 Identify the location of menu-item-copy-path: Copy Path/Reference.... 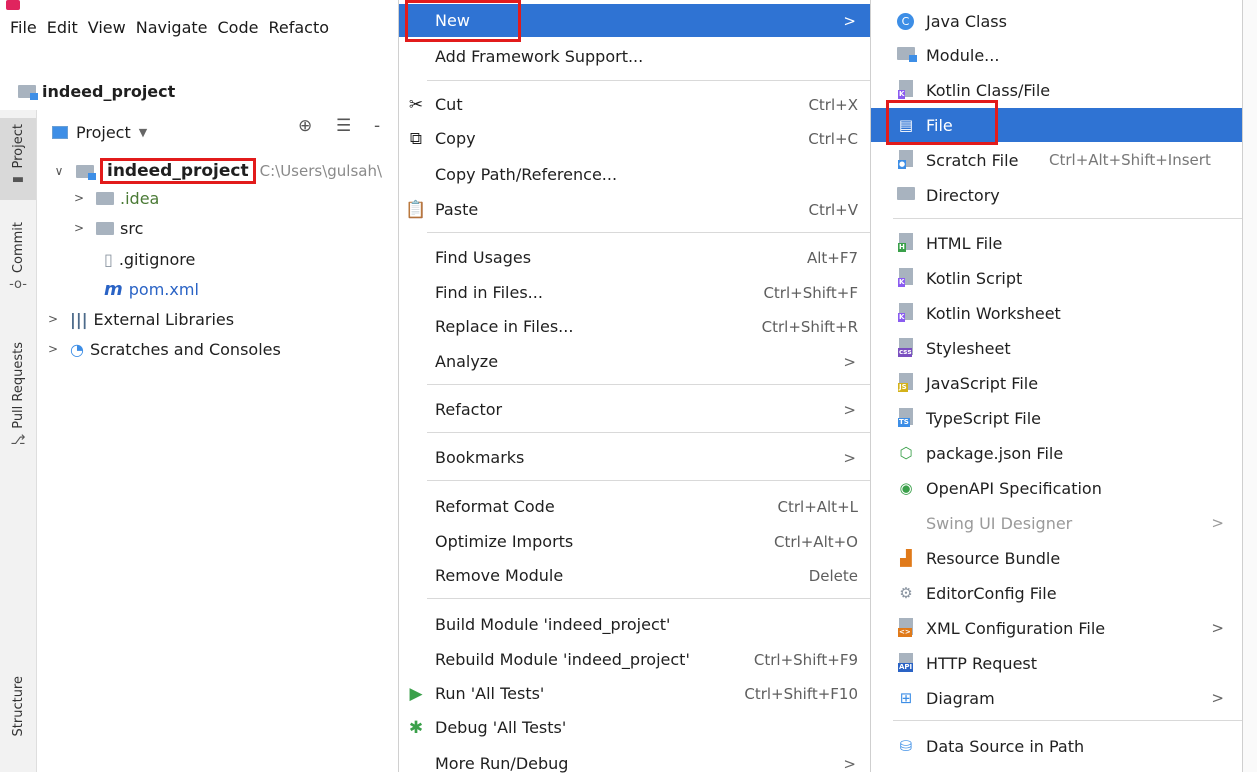
(634, 174).